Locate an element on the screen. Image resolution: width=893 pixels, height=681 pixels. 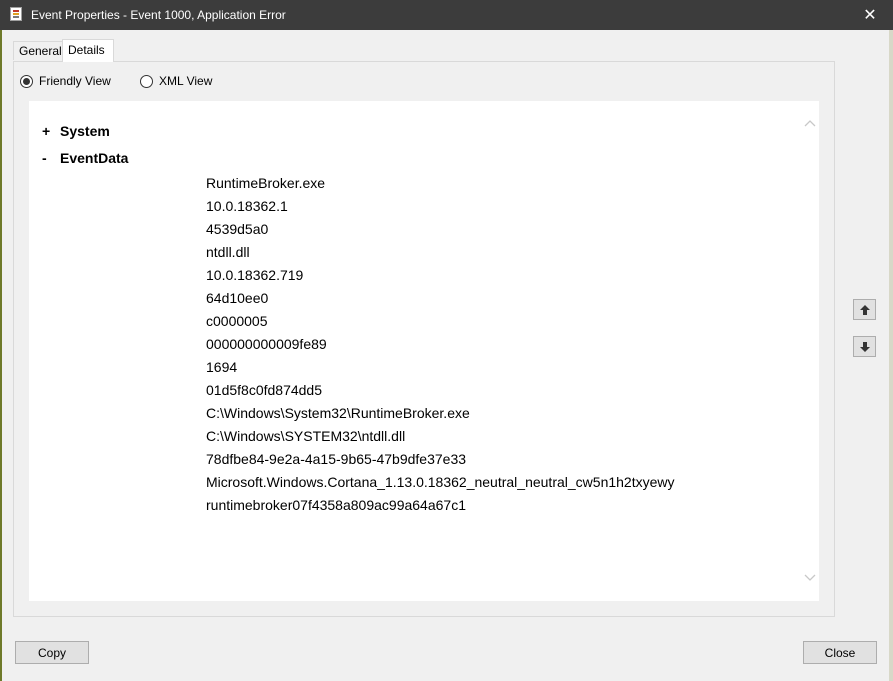
xml-view-radio is located at coordinates (146, 81).